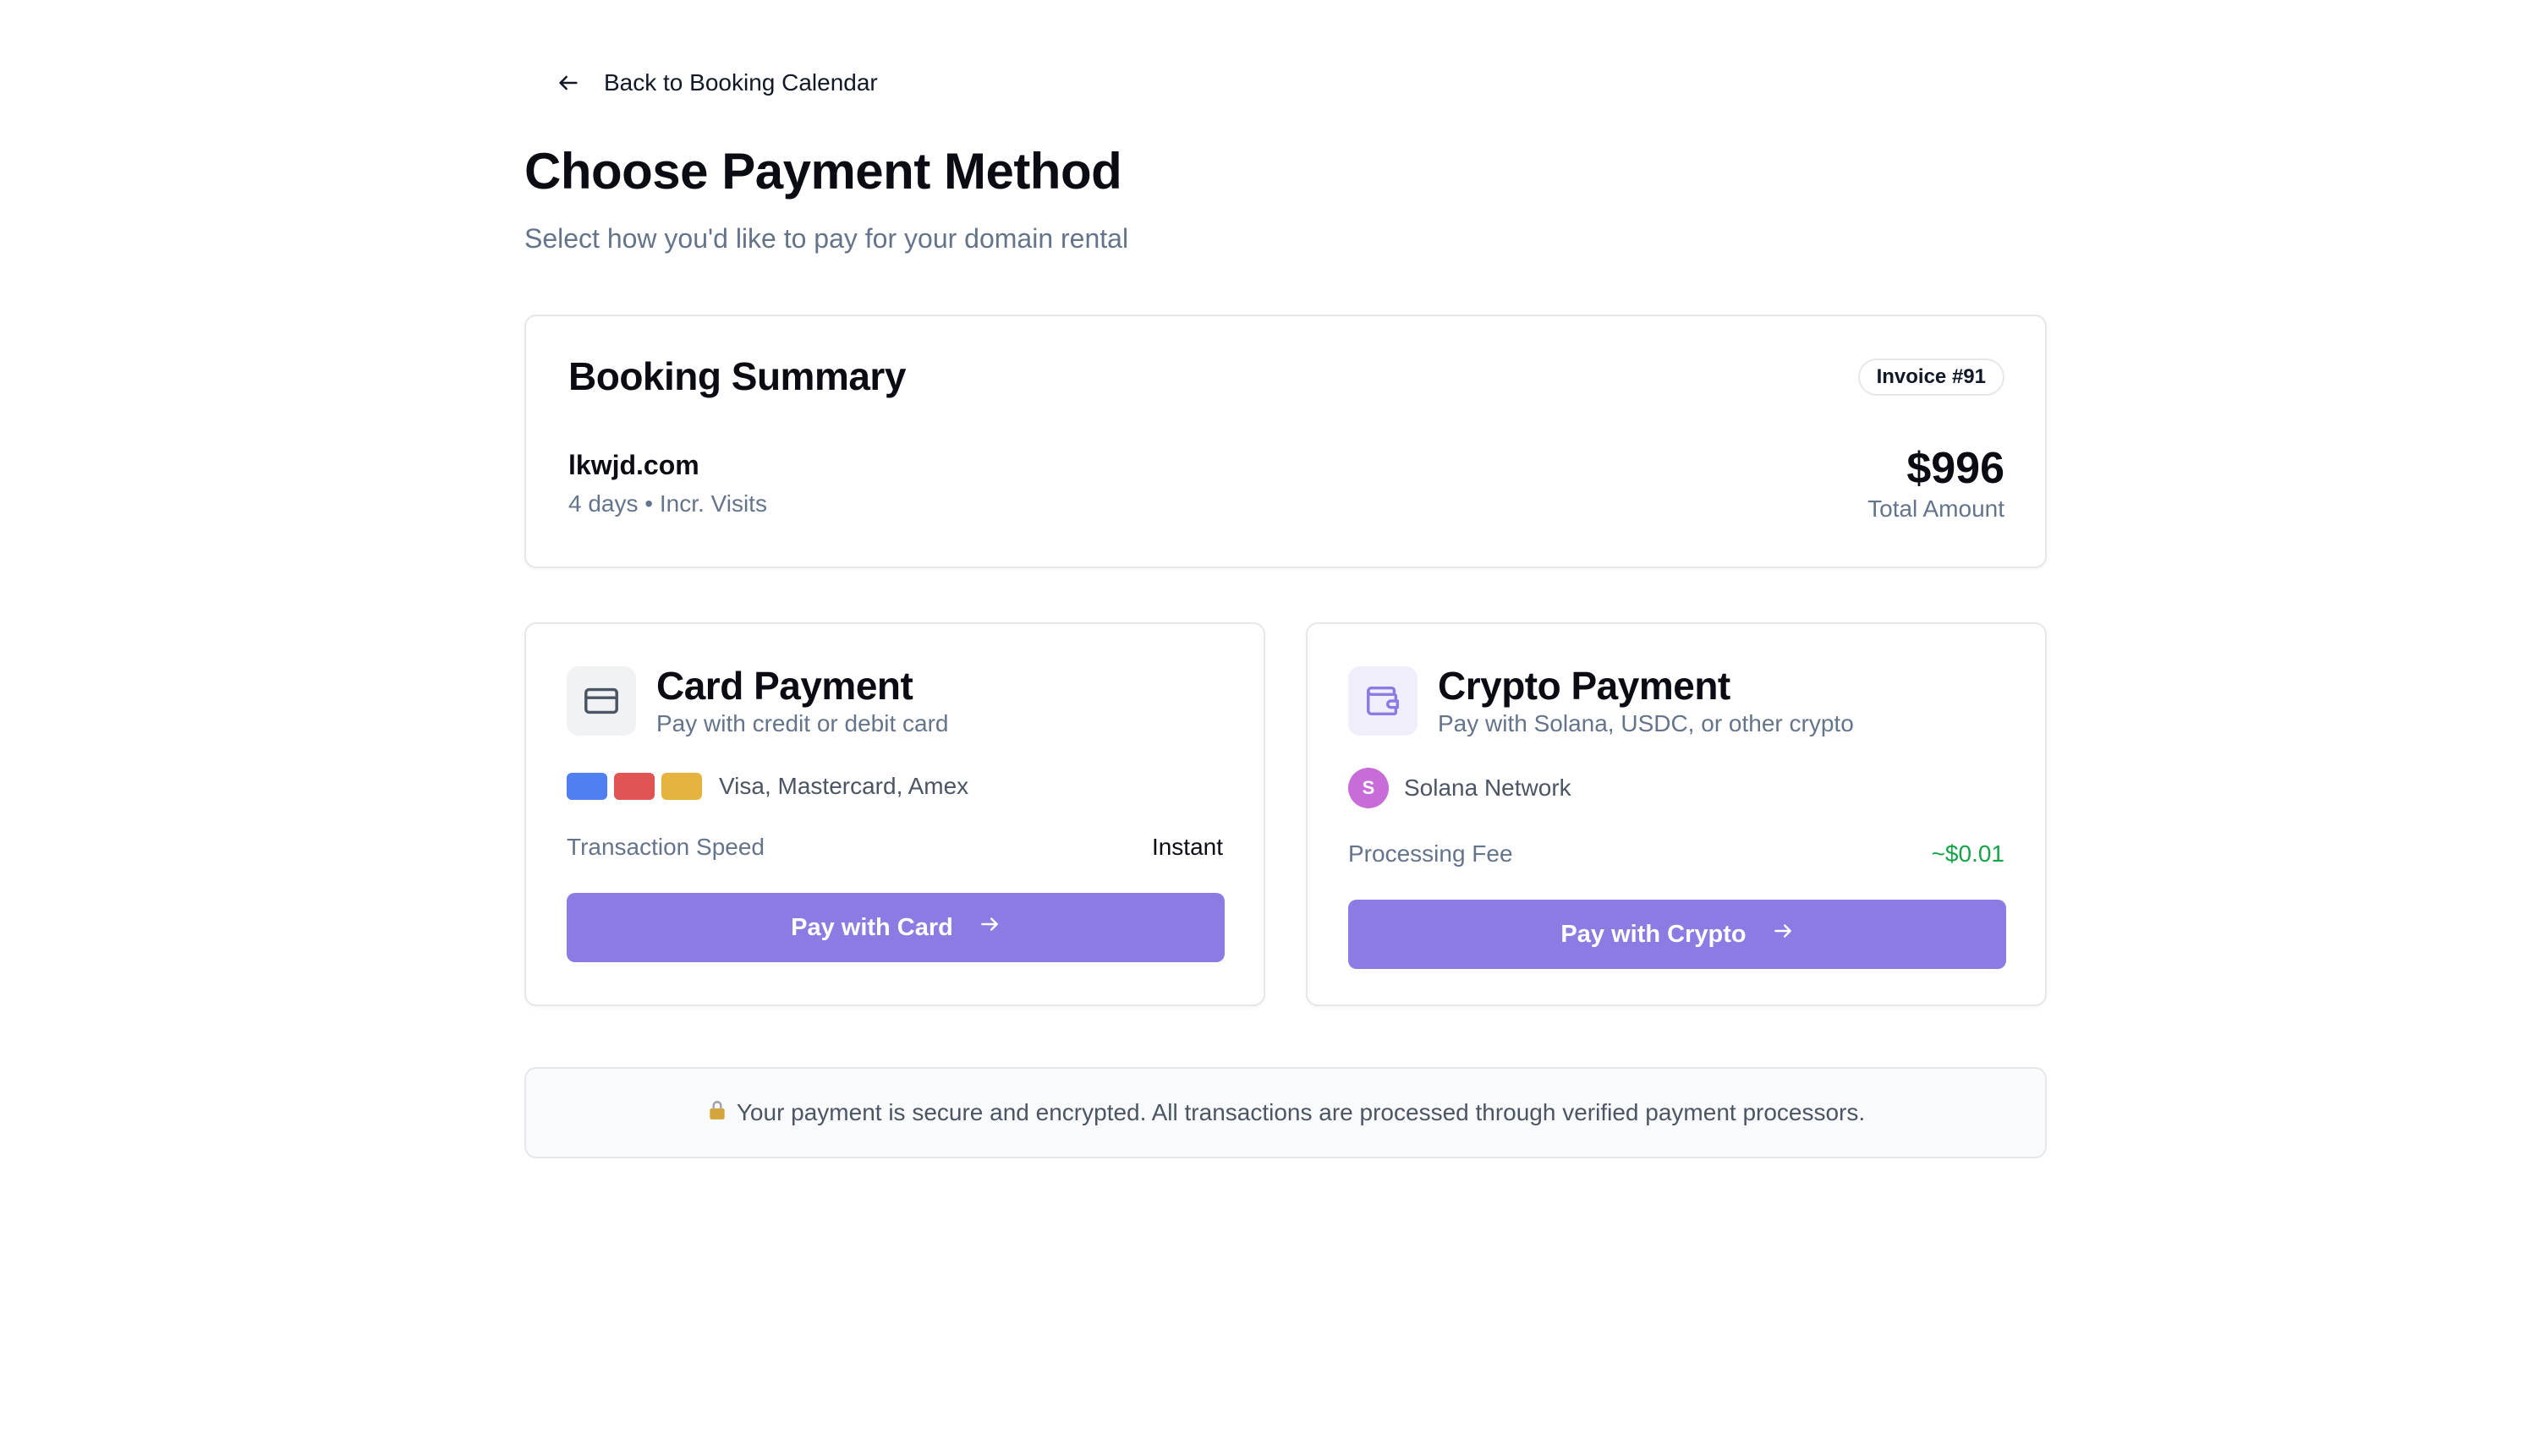 This screenshot has width=2539, height=1456. Describe the element at coordinates (803, 723) in the screenshot. I see `card-payment-description: Pay with credit or debit card` at that location.